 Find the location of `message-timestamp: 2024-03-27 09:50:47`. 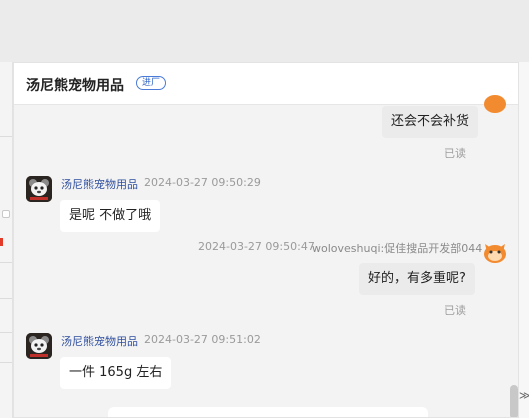

message-timestamp: 2024-03-27 09:50:47 is located at coordinates (256, 246).